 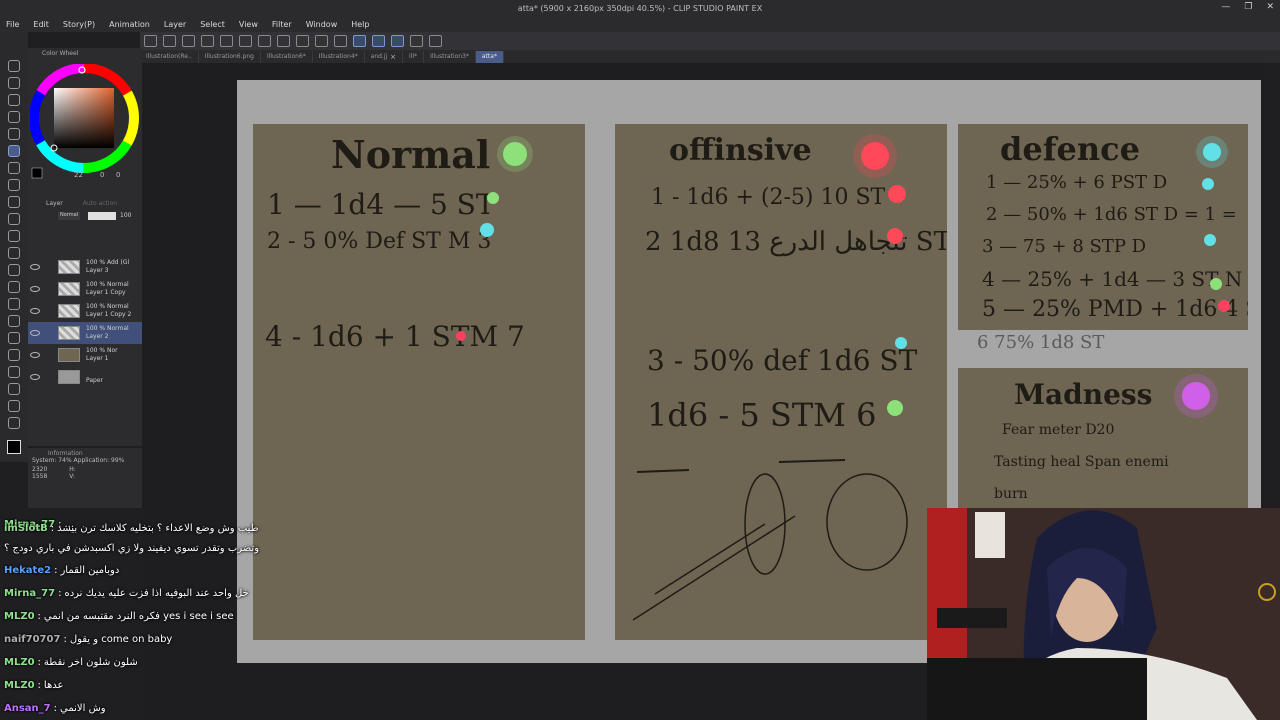 I want to click on main-color-swatch, so click(x=14, y=447).